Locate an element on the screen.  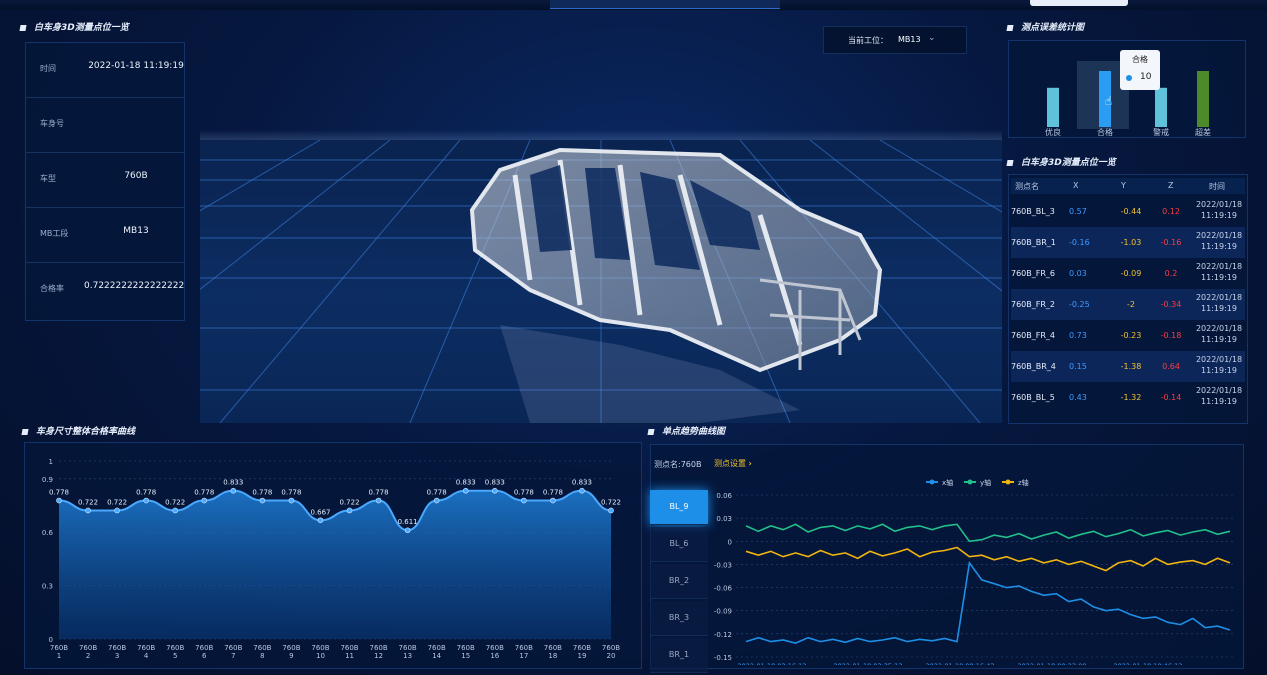
cell-x: -0.25 is located at coordinates (1079, 304).